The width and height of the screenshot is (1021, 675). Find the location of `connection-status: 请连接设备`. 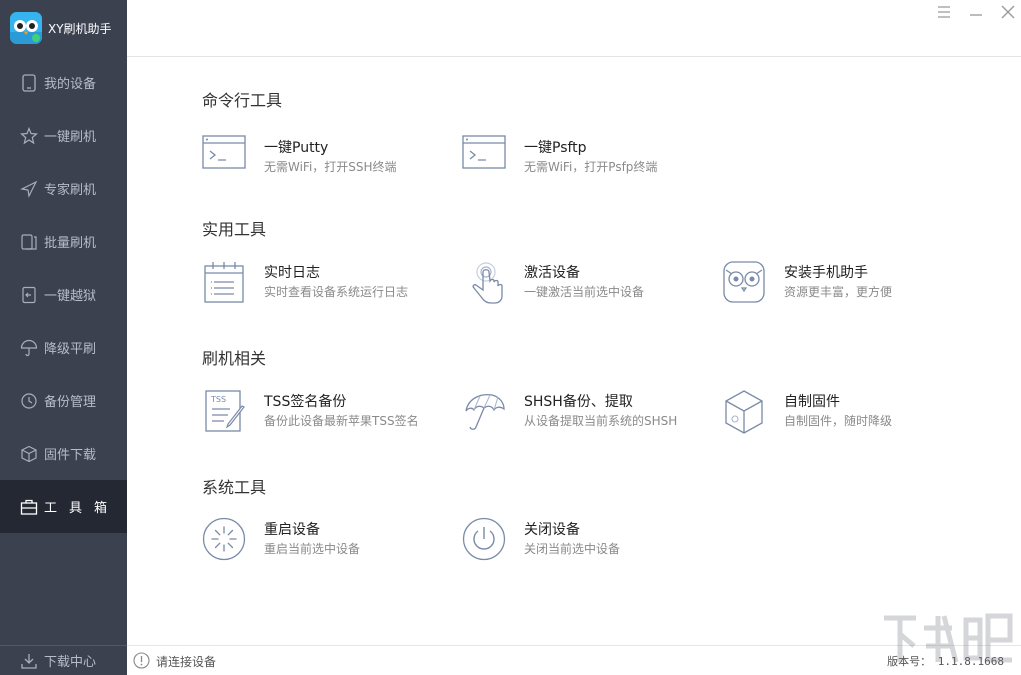

connection-status: 请连接设备 is located at coordinates (186, 662).